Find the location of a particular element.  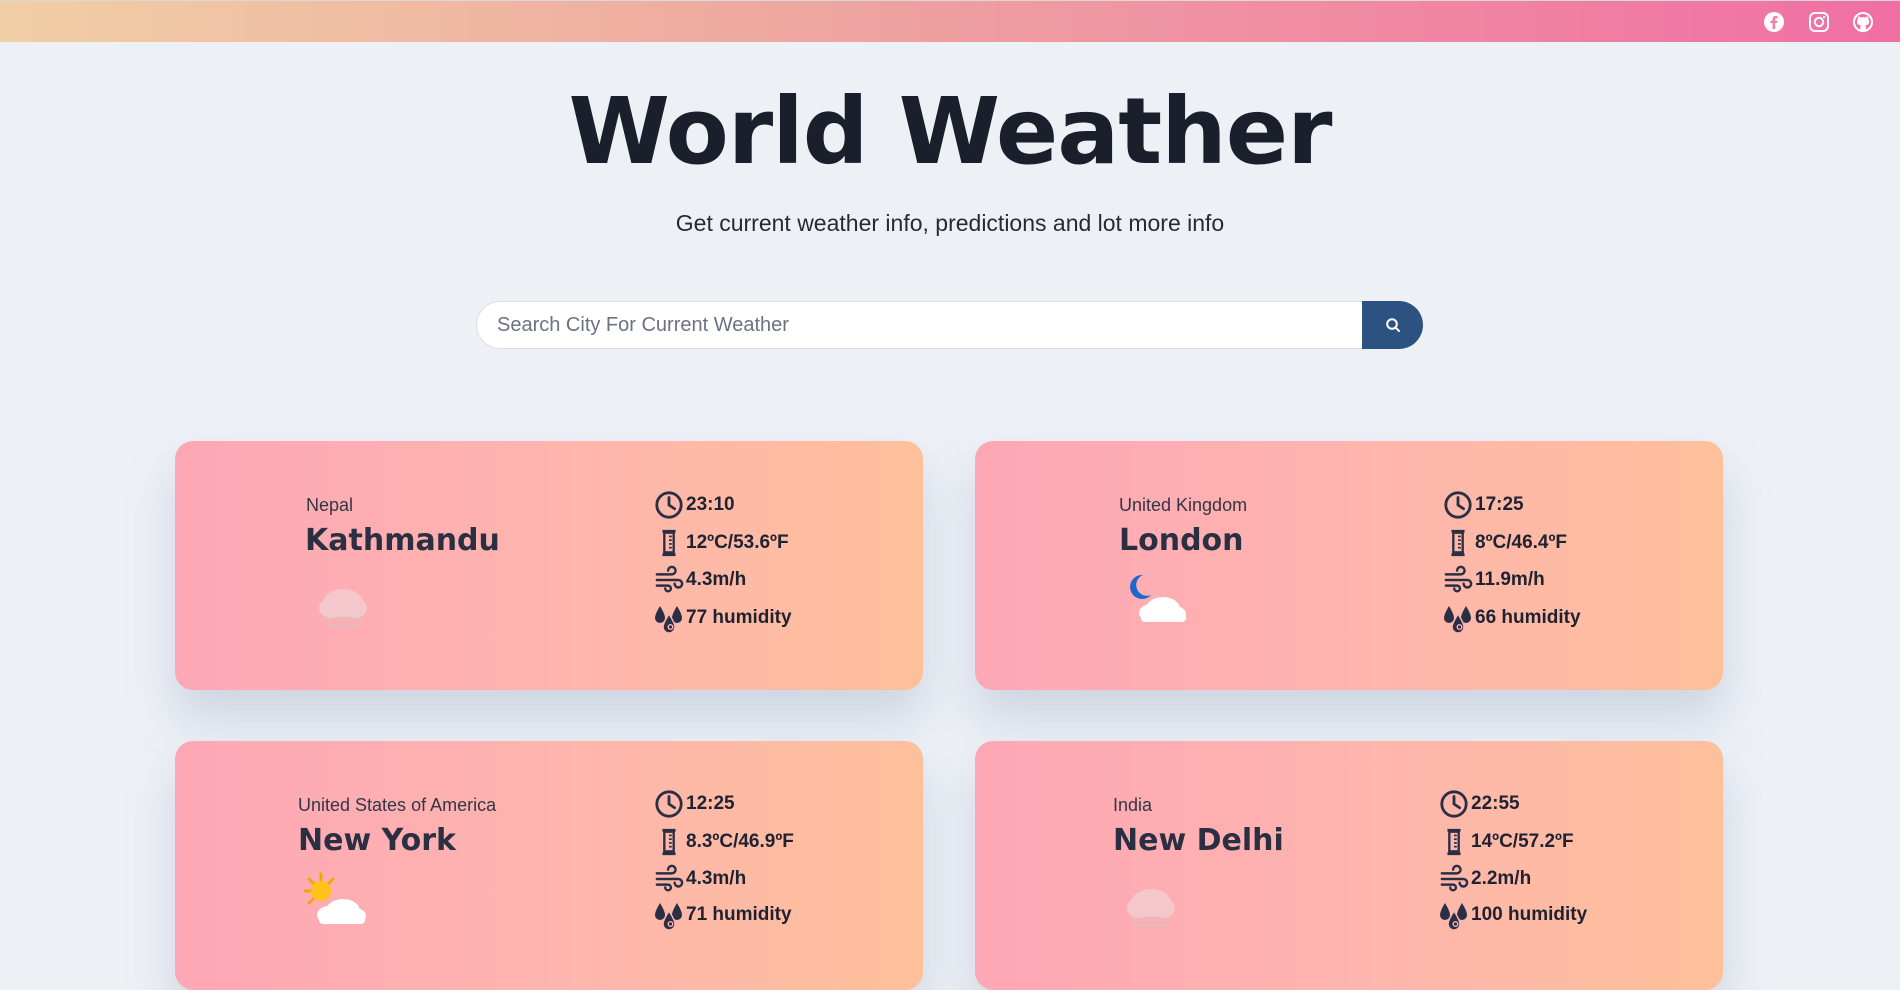

card-country: Nepal is located at coordinates (330, 505).